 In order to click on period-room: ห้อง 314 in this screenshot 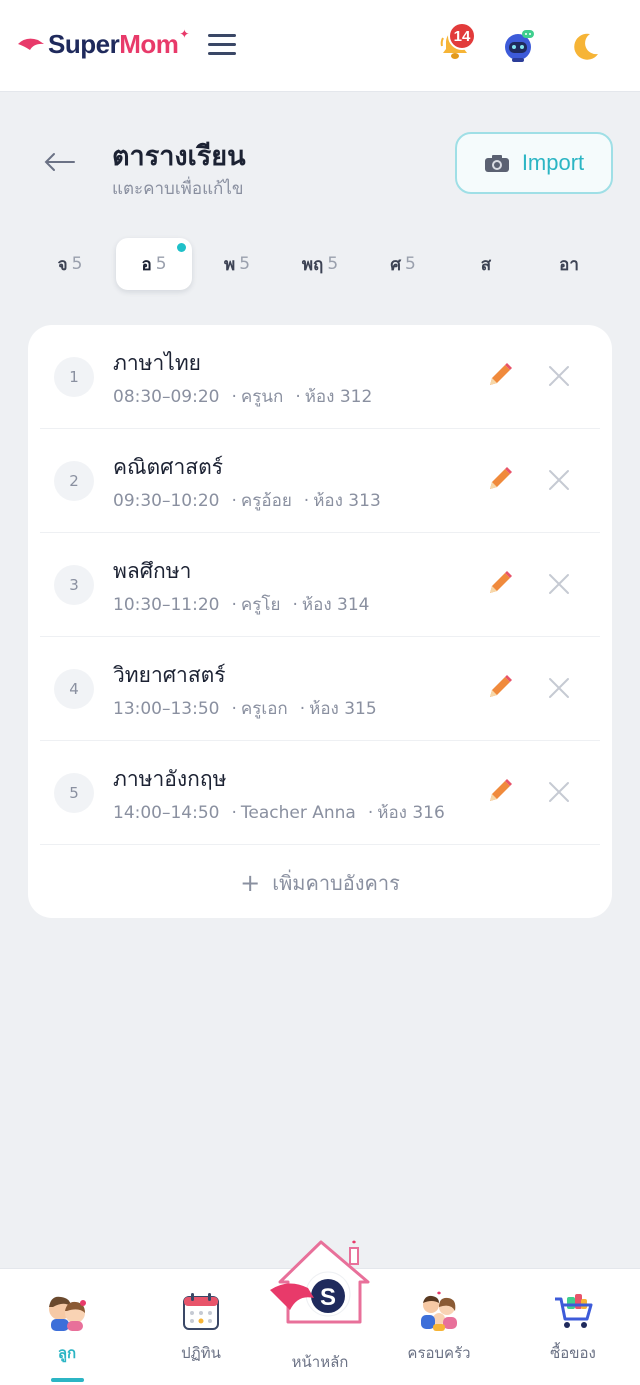, I will do `click(335, 605)`.